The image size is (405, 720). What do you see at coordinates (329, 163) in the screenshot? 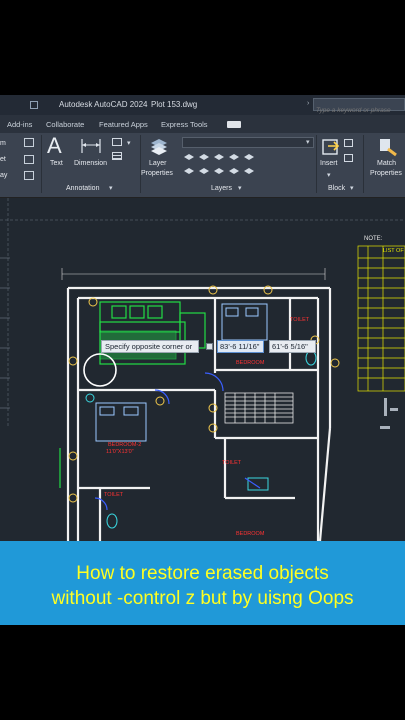
I see `insert-label: Insert` at bounding box center [329, 163].